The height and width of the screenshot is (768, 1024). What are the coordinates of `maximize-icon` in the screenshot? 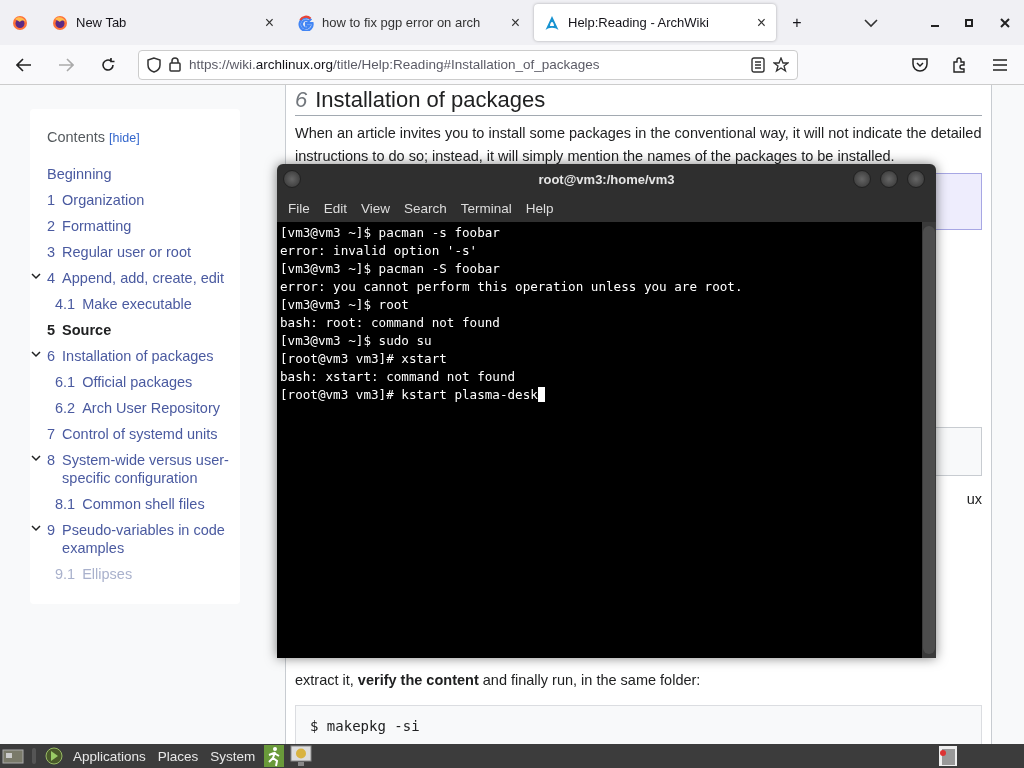 It's located at (969, 22).